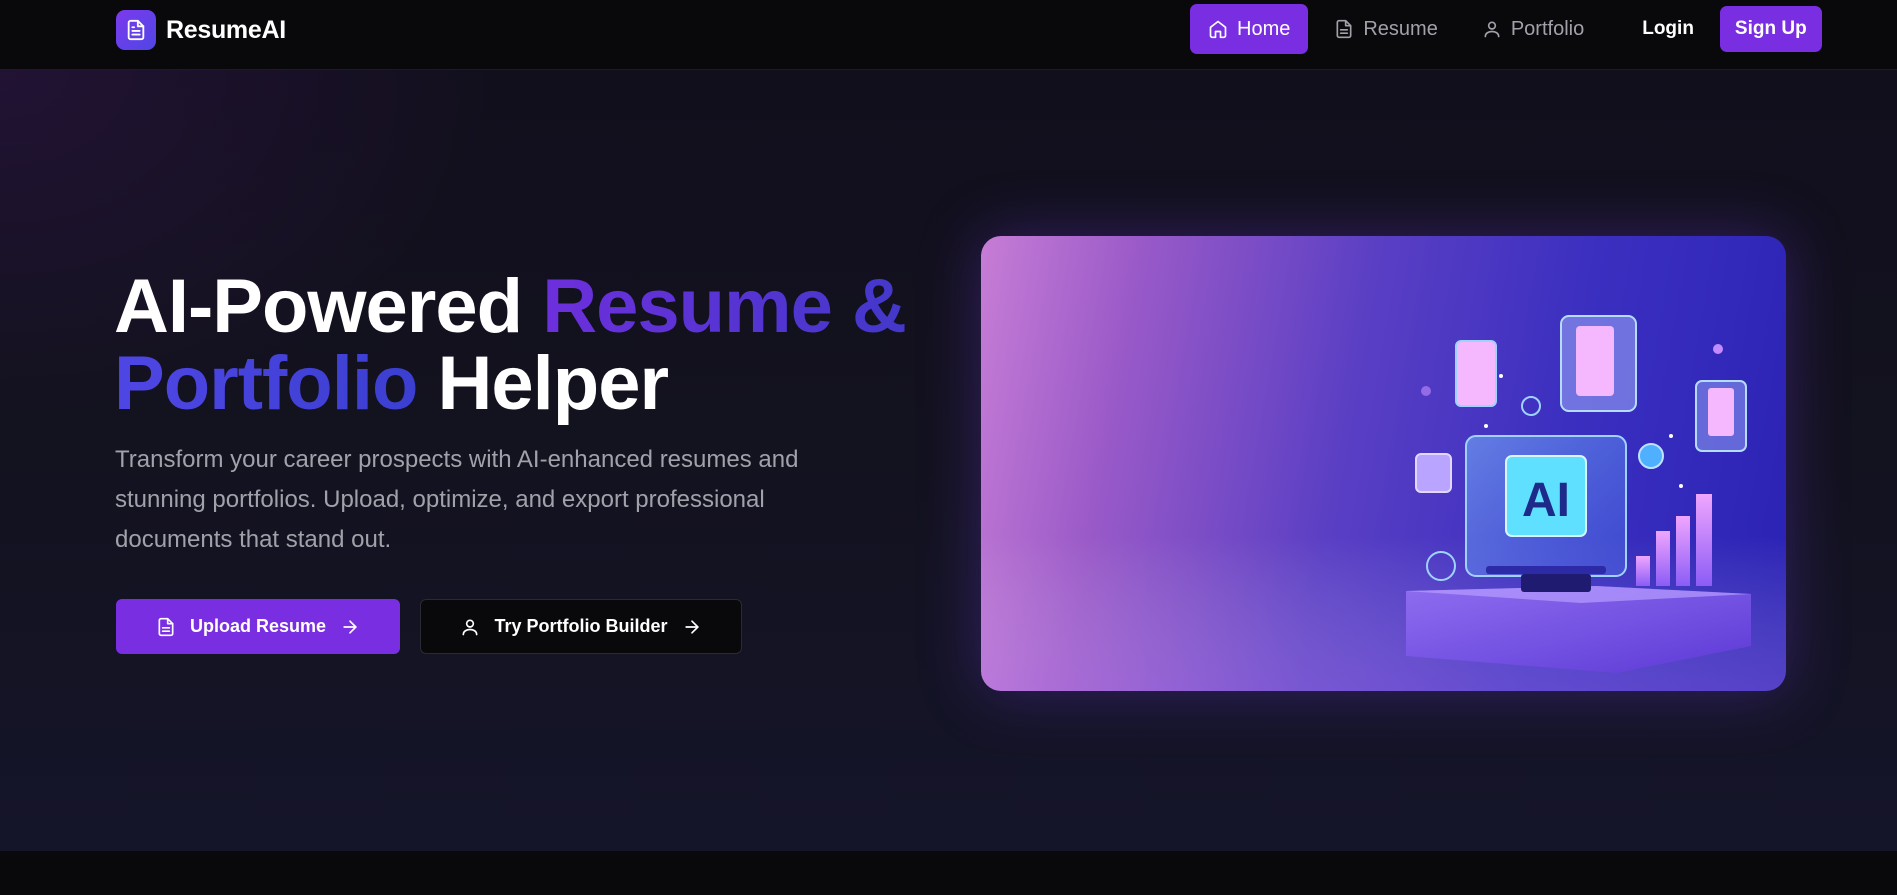  Describe the element at coordinates (1668, 29) in the screenshot. I see `login-button: Login` at that location.